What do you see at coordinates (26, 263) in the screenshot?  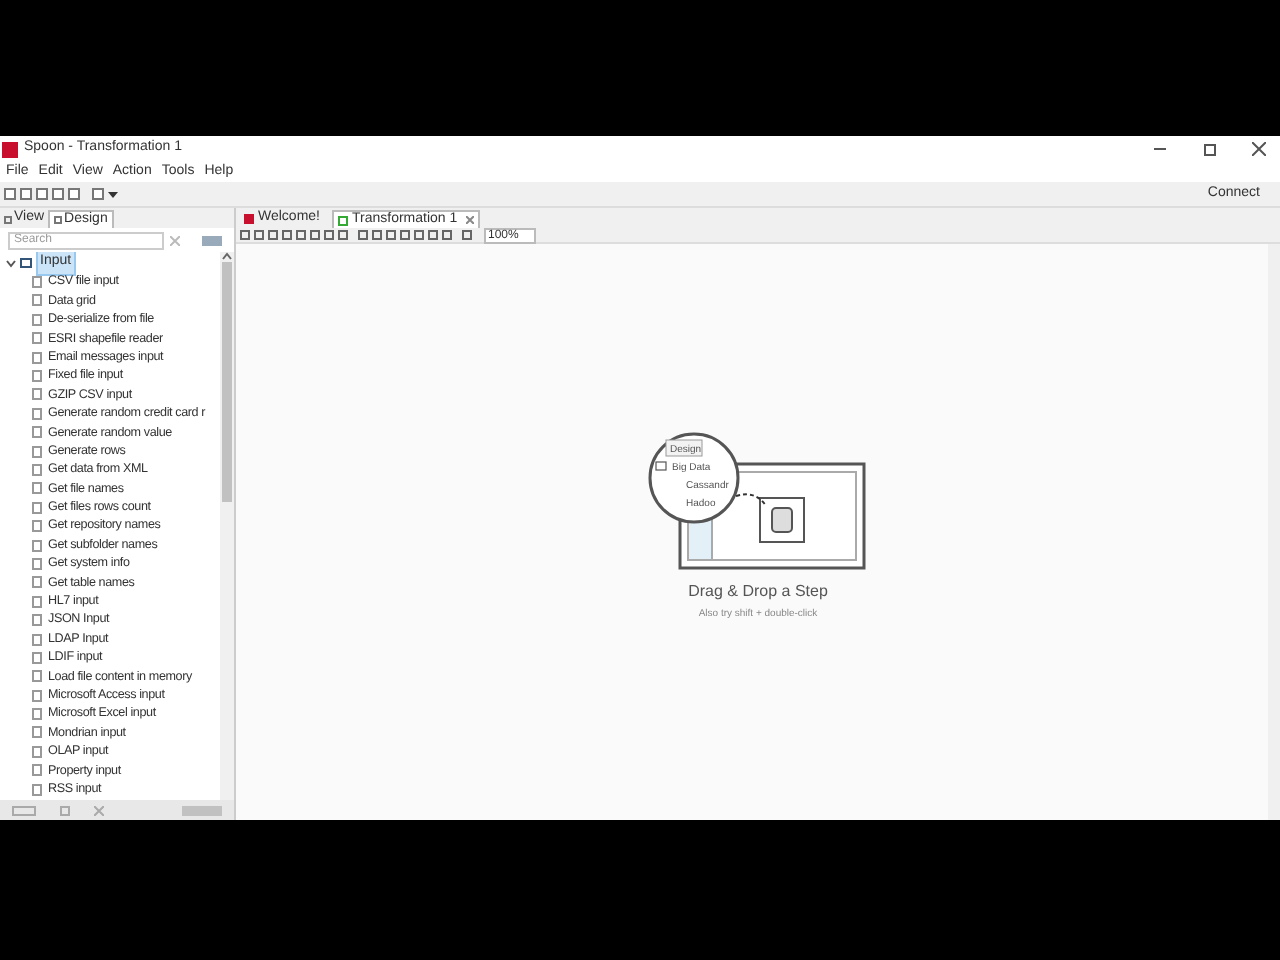 I see `folder-icon` at bounding box center [26, 263].